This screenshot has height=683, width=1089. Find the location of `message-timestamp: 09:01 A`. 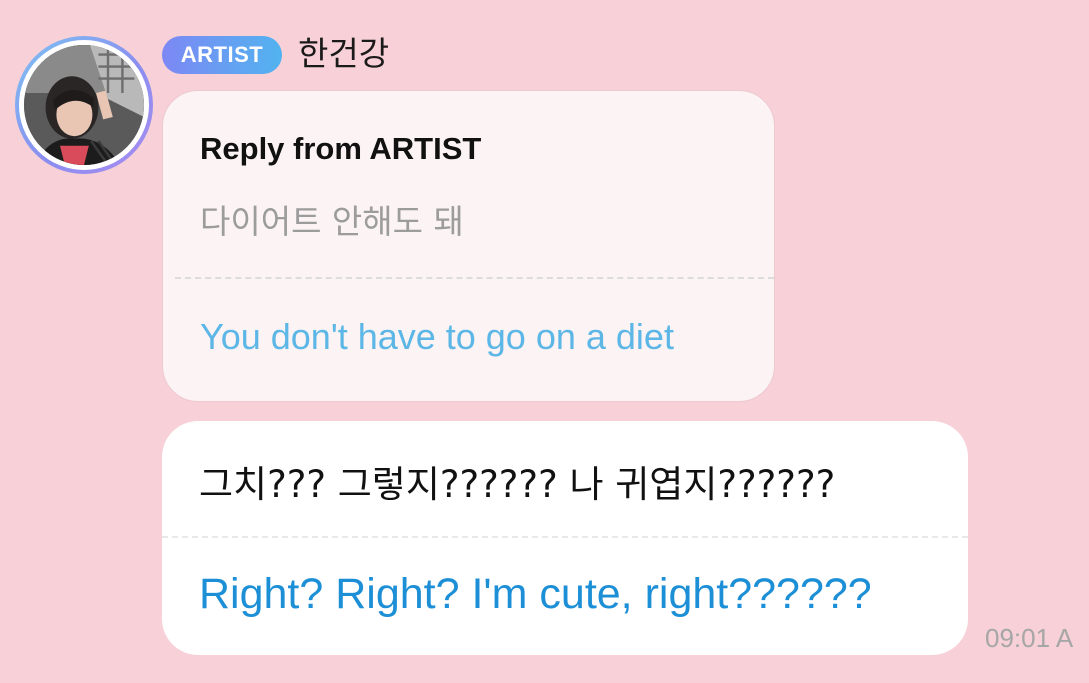

message-timestamp: 09:01 A is located at coordinates (1029, 638).